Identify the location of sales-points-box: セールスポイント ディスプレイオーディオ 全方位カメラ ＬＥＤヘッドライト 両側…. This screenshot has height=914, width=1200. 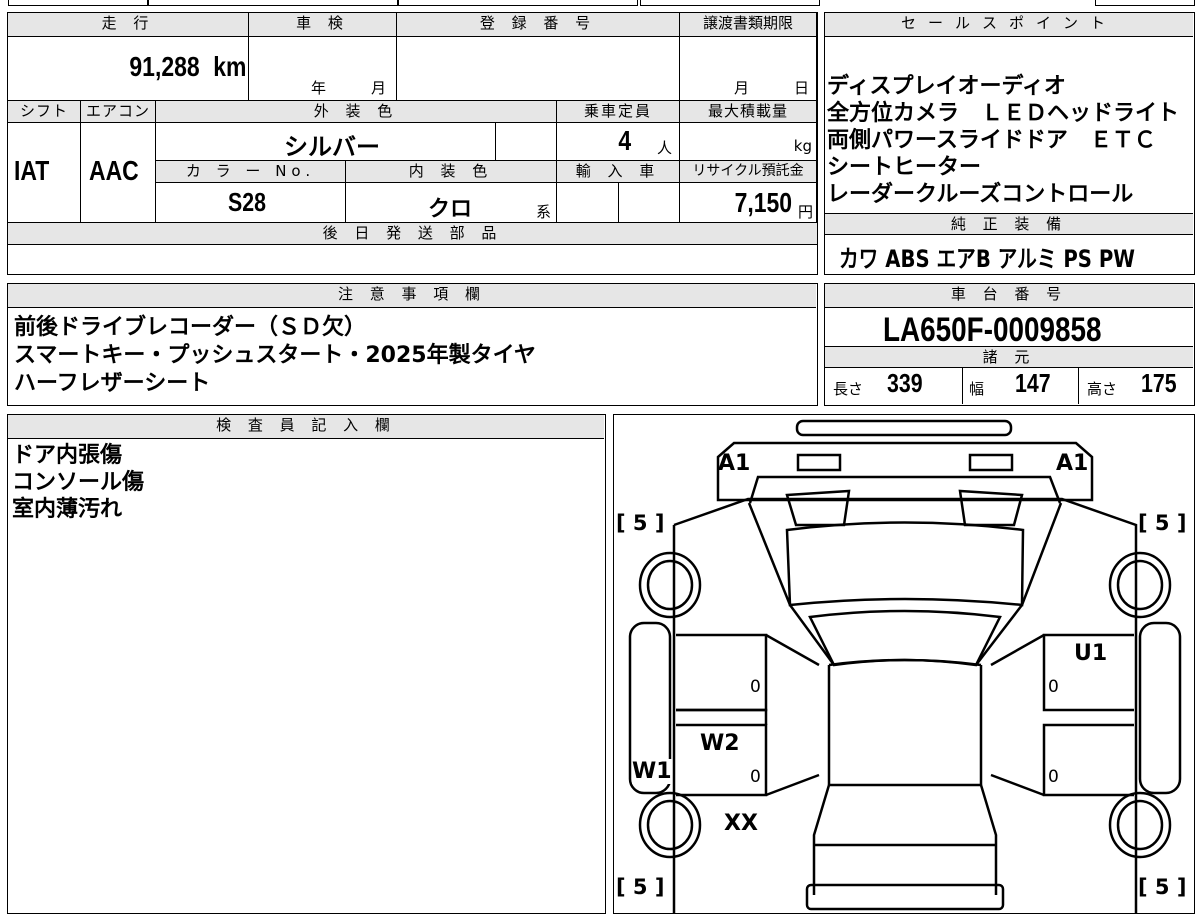
(1009, 143).